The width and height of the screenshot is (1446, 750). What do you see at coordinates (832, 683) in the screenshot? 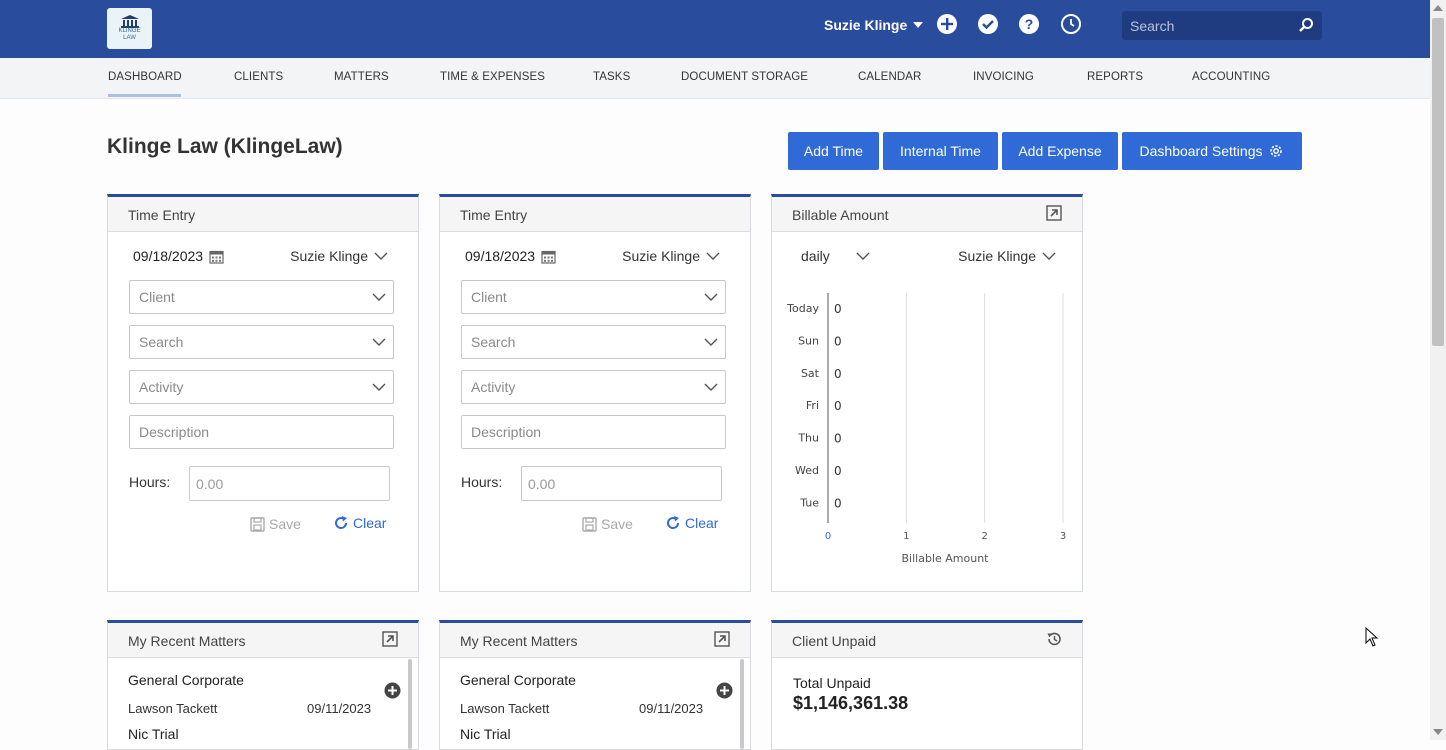
I see `total-unpaid-label: Total Unpaid` at bounding box center [832, 683].